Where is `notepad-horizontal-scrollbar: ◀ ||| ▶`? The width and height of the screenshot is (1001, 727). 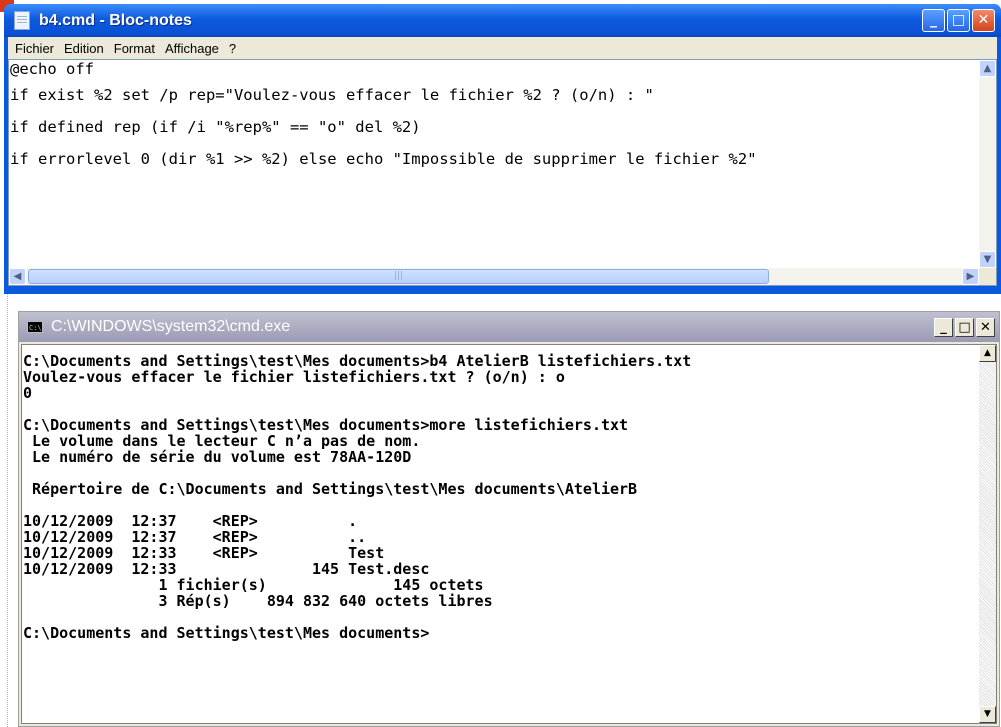
notepad-horizontal-scrollbar: ◀ ||| ▶ is located at coordinates (494, 276).